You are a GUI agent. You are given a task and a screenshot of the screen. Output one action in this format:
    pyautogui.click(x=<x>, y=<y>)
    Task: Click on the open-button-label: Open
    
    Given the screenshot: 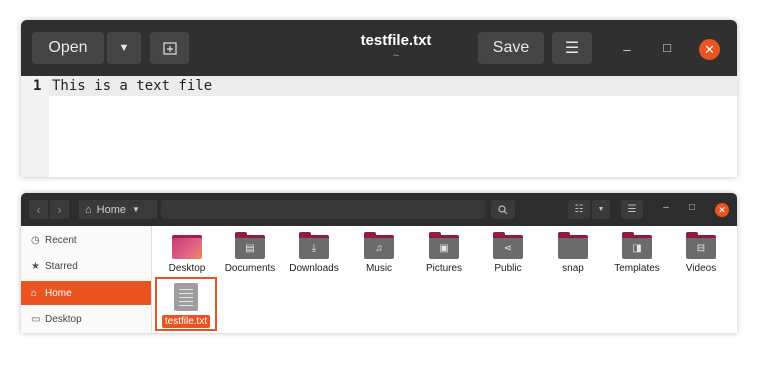 What is the action you would take?
    pyautogui.click(x=68, y=47)
    